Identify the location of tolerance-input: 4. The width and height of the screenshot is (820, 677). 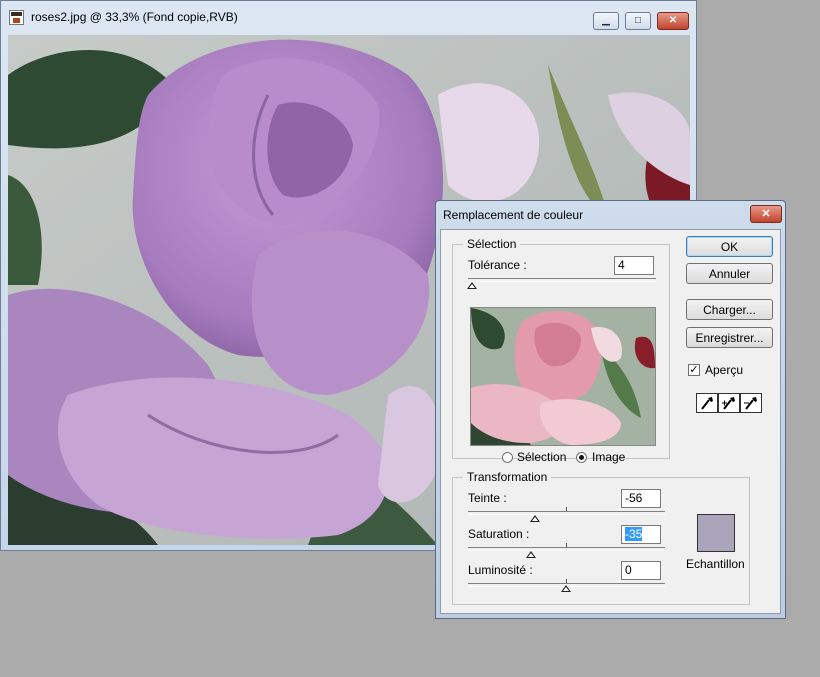
(634, 265).